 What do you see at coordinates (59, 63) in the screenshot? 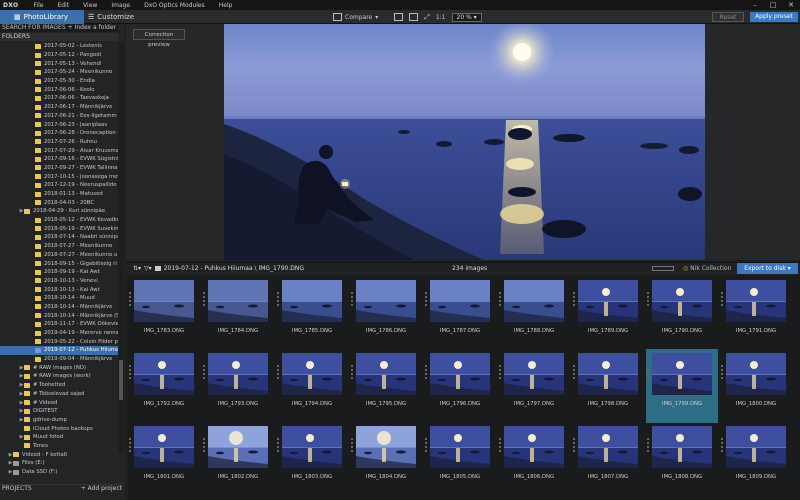
I see `folder-item: 2017-05-13 - Vehendi` at bounding box center [59, 63].